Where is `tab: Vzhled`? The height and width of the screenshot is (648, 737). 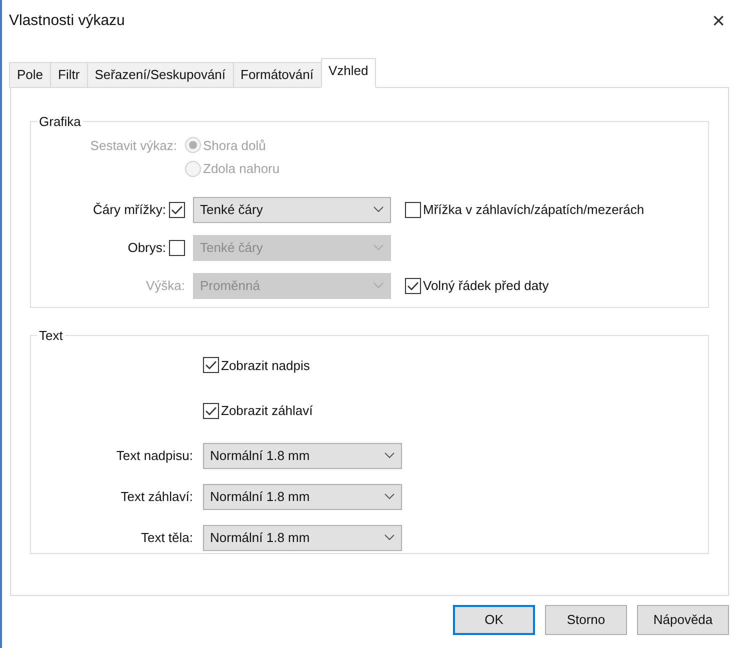
tab: Vzhled is located at coordinates (348, 73).